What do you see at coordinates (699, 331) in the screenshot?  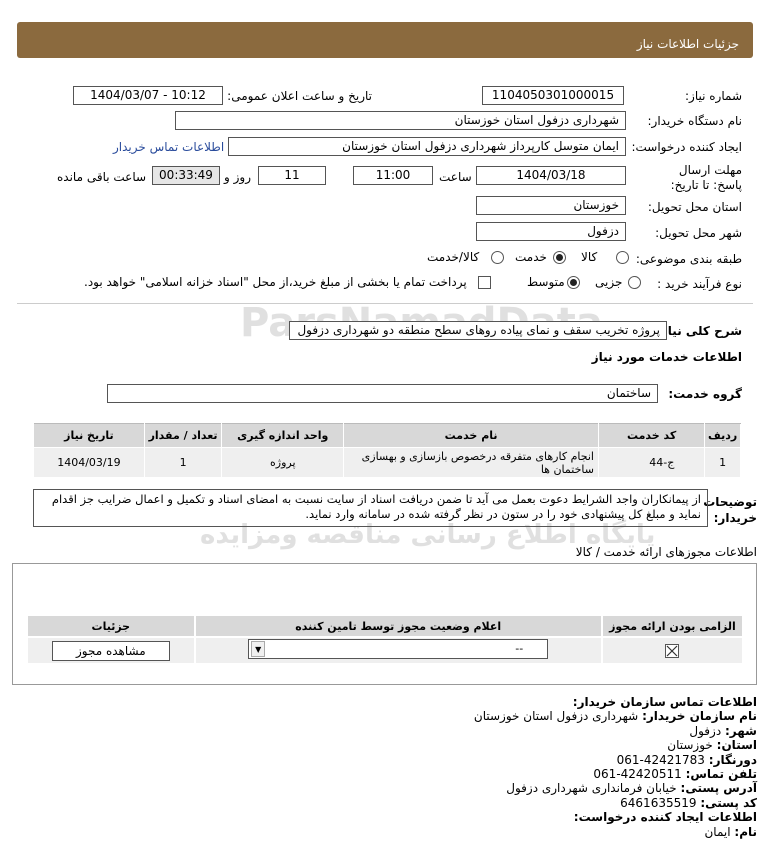 I see `summary-label: شرح کلی نیاز:` at bounding box center [699, 331].